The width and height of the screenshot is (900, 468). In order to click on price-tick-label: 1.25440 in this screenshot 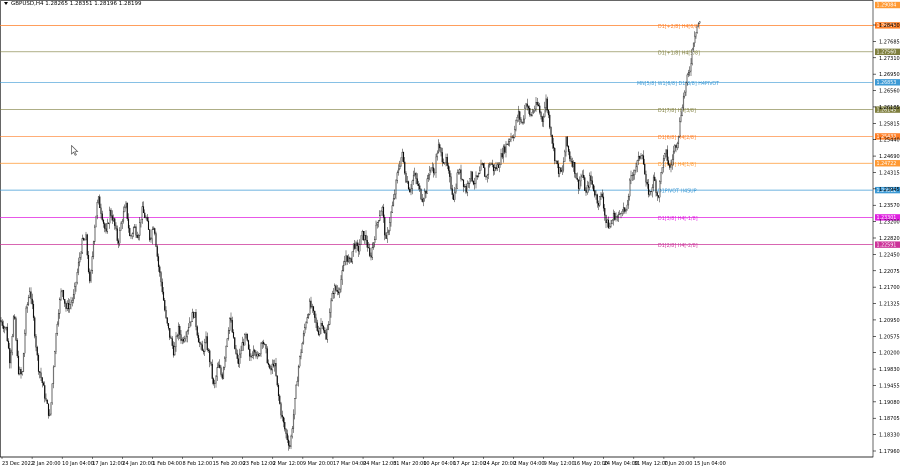, I will do `click(889, 141)`.